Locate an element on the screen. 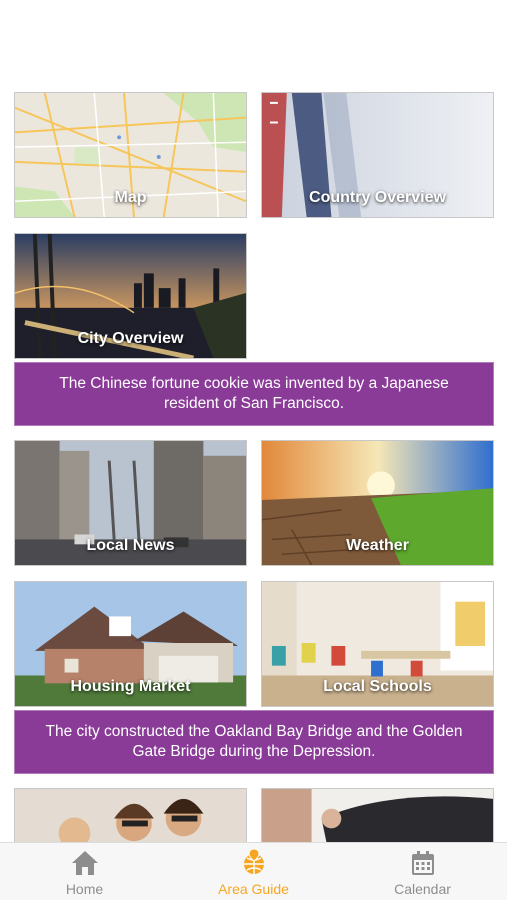  home-icon is located at coordinates (84, 863).